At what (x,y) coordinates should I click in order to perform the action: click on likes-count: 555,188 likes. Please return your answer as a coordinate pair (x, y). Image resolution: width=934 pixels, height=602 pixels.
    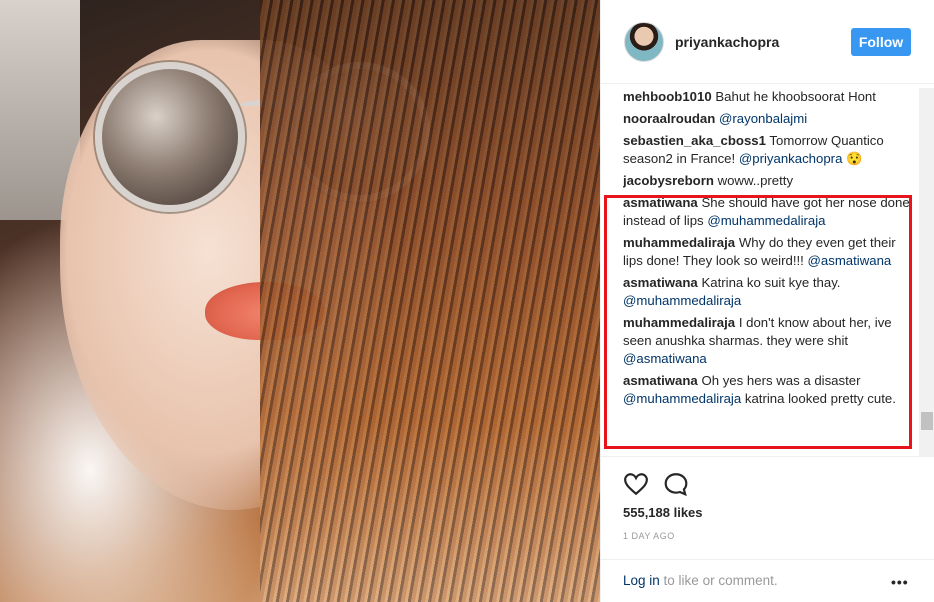
    Looking at the image, I should click on (663, 512).